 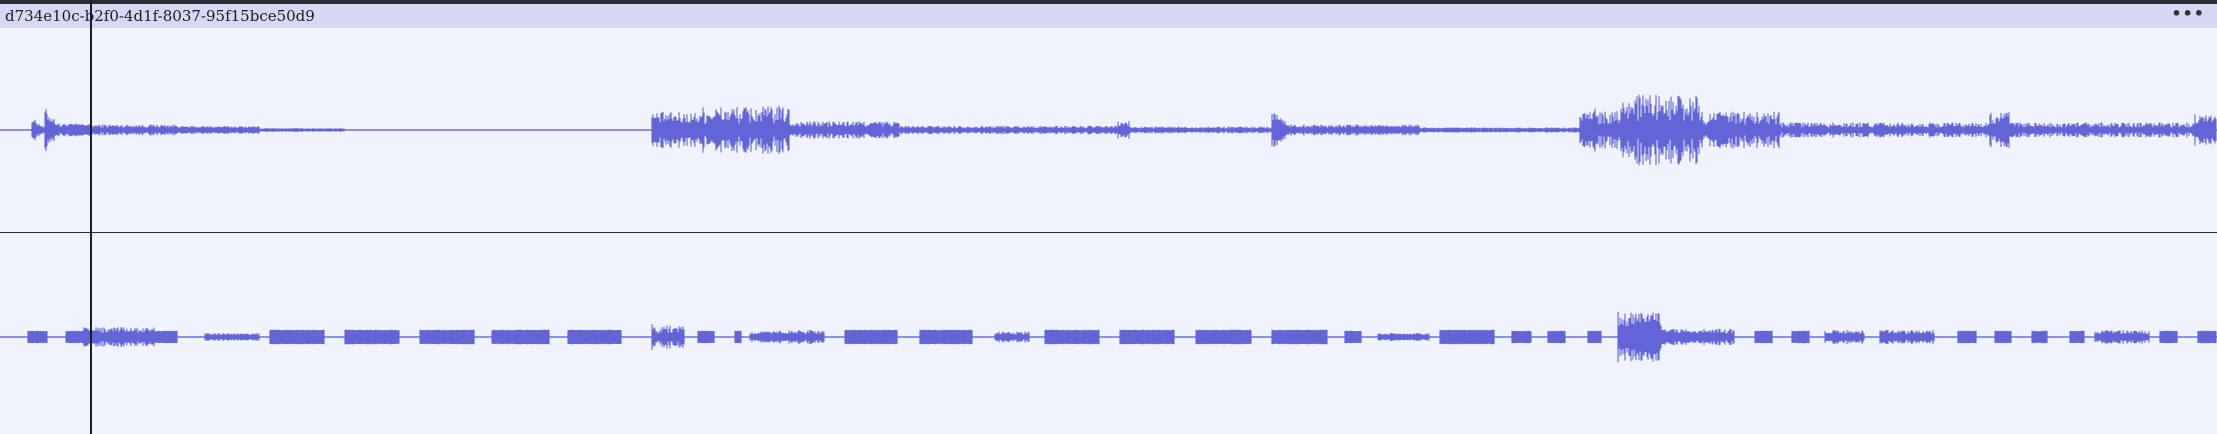 I want to click on clip-name: d734e10c-b2f0-4d1f-8037-95f15bce50d9, so click(x=160, y=16).